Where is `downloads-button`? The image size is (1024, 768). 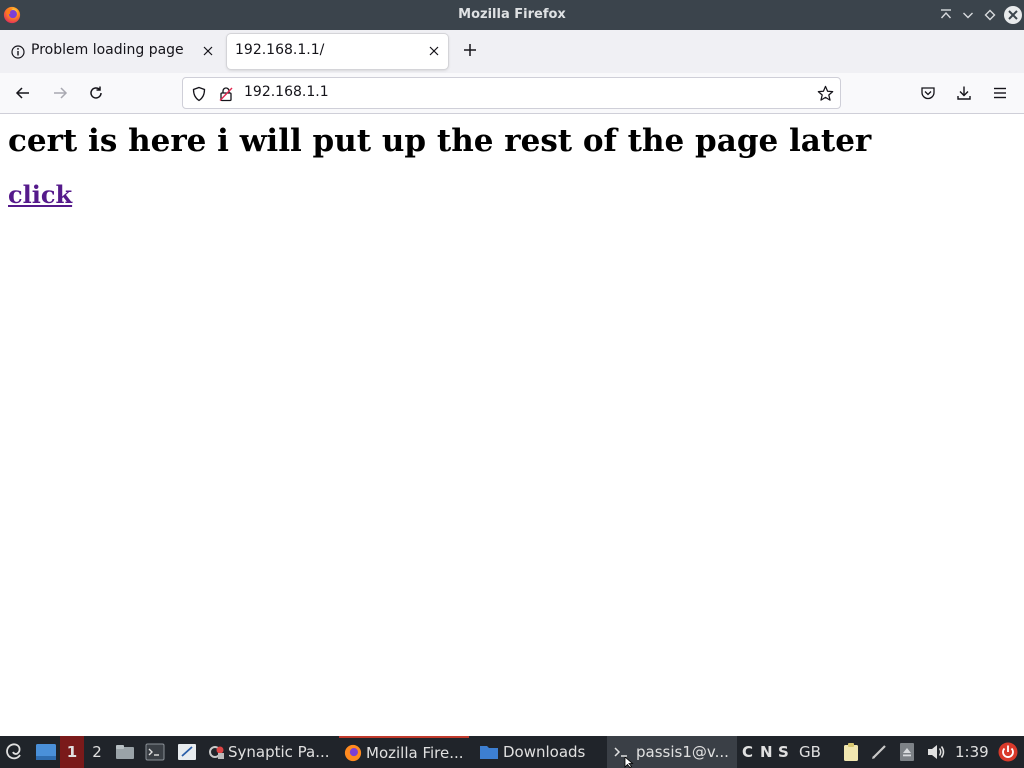
downloads-button is located at coordinates (964, 93).